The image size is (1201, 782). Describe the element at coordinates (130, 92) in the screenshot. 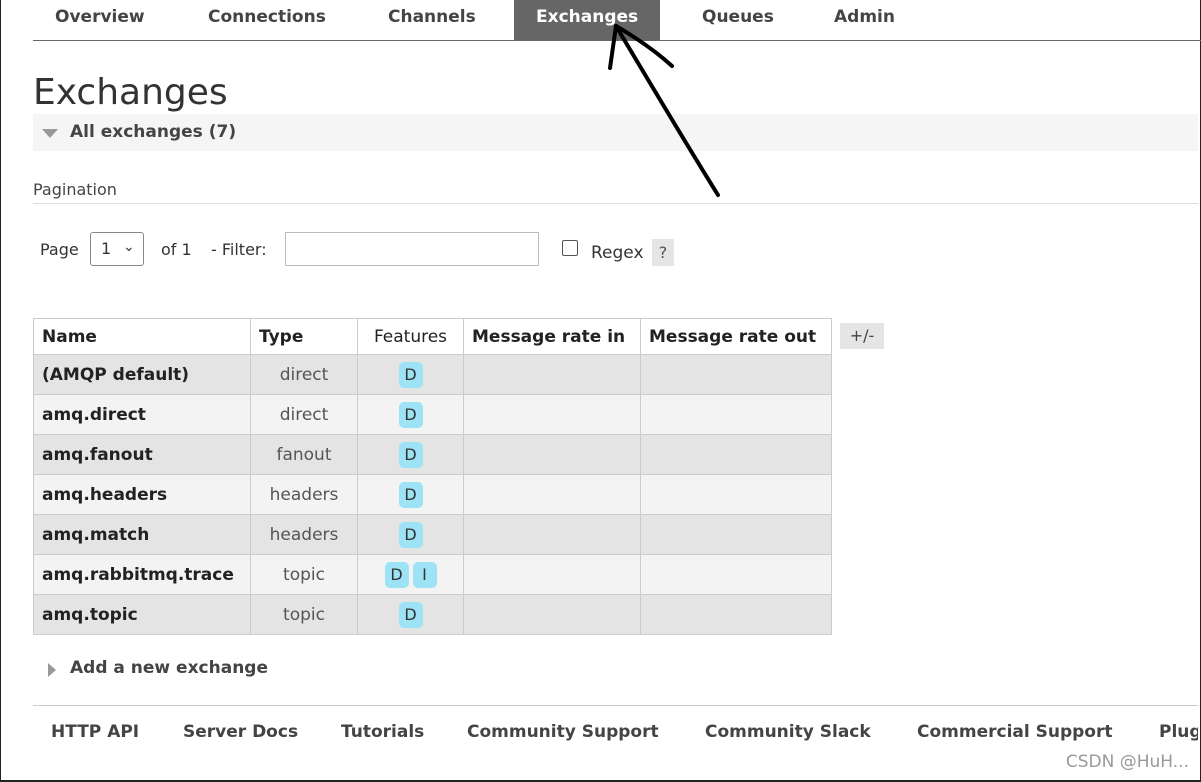

I see `page-title: Exchanges` at that location.